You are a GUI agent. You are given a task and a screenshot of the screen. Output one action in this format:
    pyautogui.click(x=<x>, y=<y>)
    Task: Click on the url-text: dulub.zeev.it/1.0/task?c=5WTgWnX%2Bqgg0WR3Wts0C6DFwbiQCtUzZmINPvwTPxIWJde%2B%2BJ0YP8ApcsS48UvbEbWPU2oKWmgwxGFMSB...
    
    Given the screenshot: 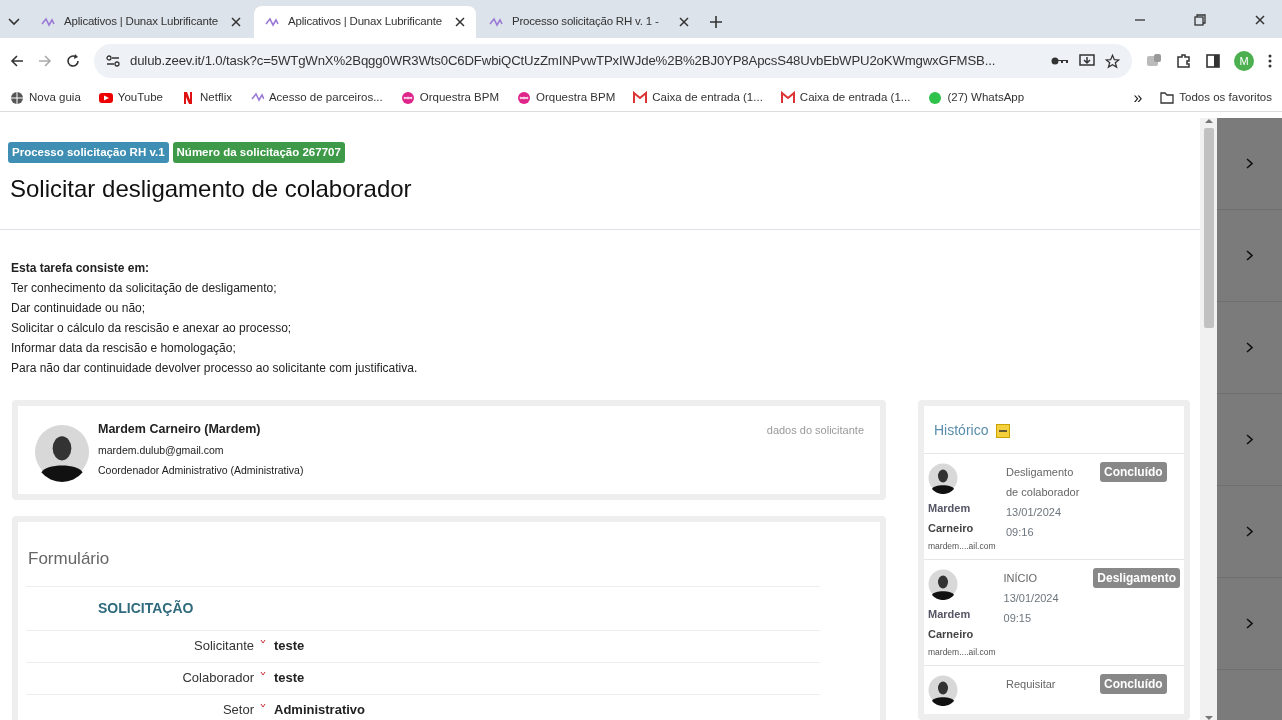 What is the action you would take?
    pyautogui.click(x=563, y=61)
    